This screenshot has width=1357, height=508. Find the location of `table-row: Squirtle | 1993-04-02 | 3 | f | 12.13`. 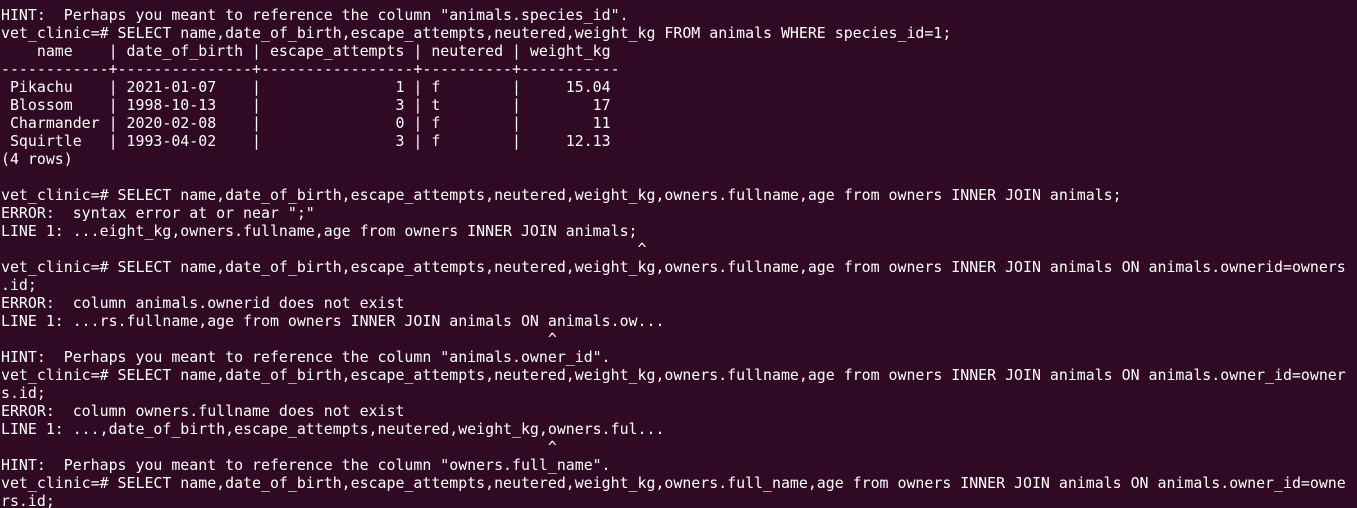

table-row: Squirtle | 1993-04-02 | 3 | f | 12.13 is located at coordinates (306, 141).